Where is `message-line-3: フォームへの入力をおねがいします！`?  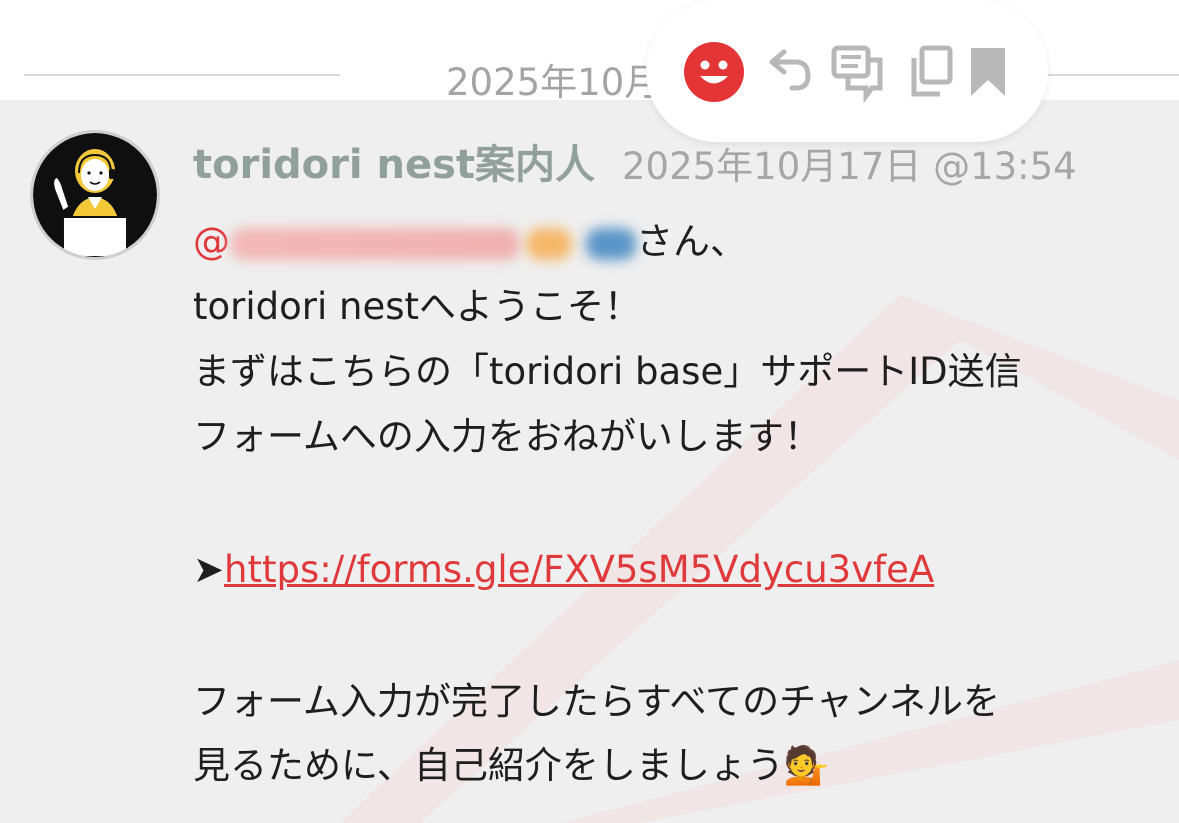
message-line-3: フォームへの入力をおねがいします！ is located at coordinates (507, 436).